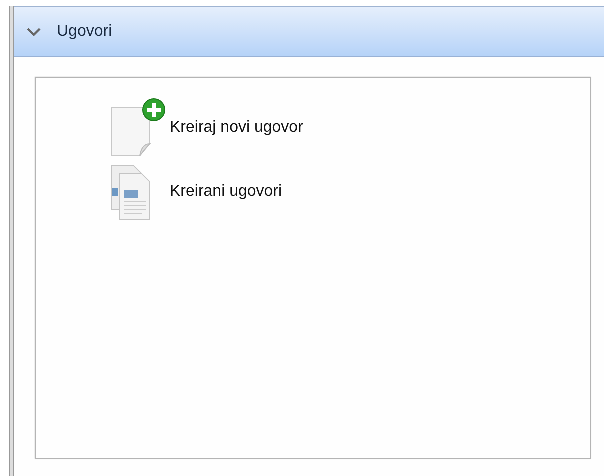  What do you see at coordinates (84, 31) in the screenshot?
I see `panel-title: Ugovori` at bounding box center [84, 31].